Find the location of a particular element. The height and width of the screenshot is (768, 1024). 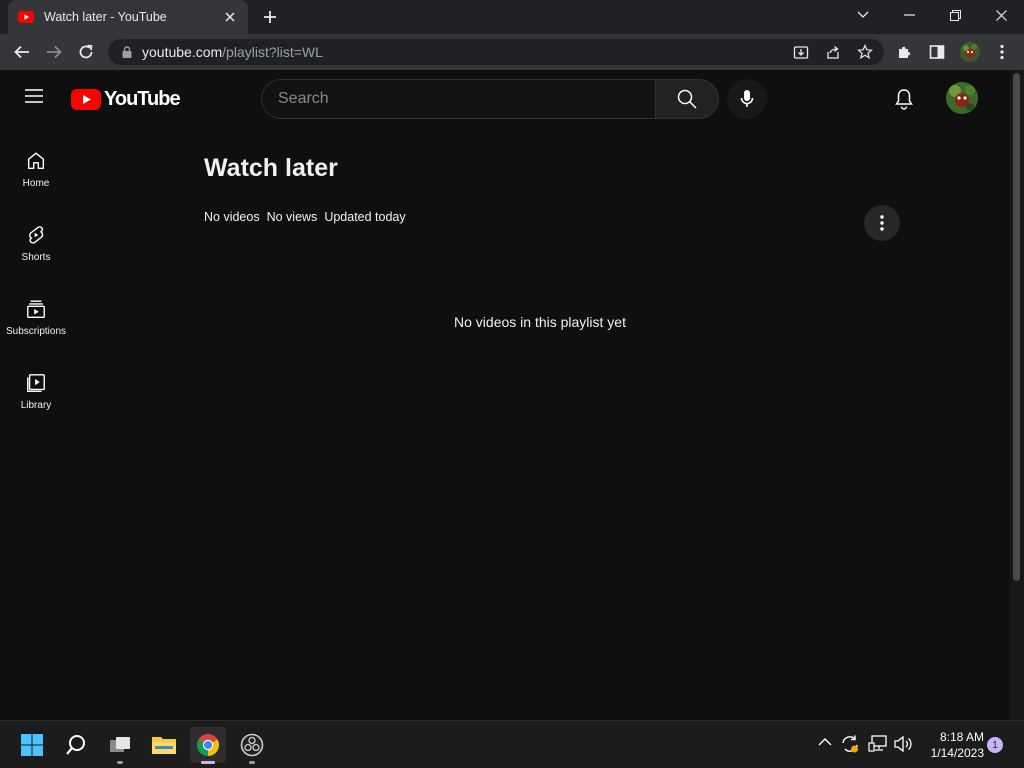

guide-label: Shorts is located at coordinates (36, 257).